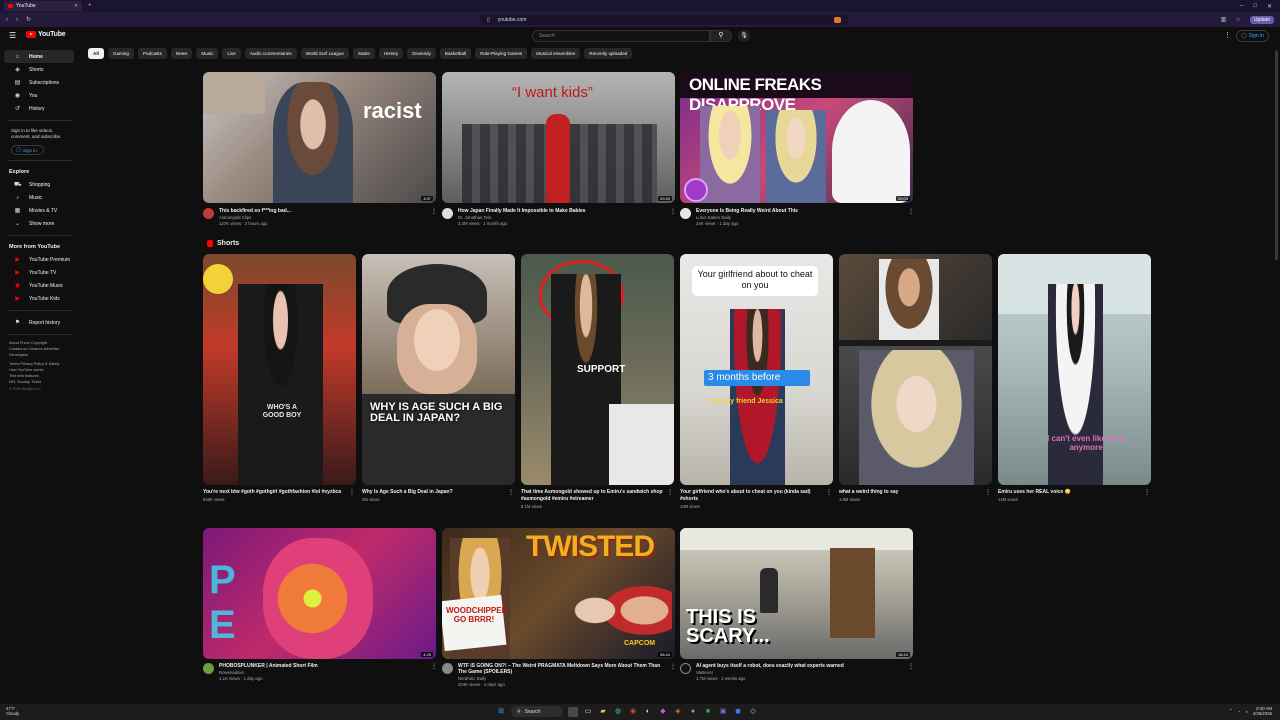  Describe the element at coordinates (704, 672) in the screenshot. I see `channel-name: VastenAI` at that location.